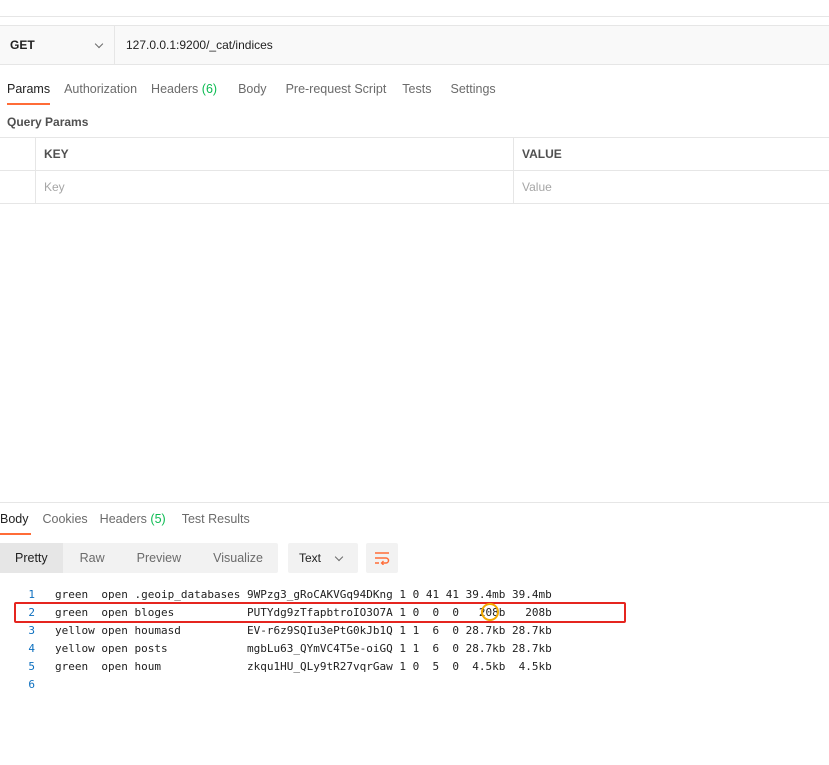 The image size is (829, 765). What do you see at coordinates (417, 89) in the screenshot?
I see `tab-tests-label: Tests` at bounding box center [417, 89].